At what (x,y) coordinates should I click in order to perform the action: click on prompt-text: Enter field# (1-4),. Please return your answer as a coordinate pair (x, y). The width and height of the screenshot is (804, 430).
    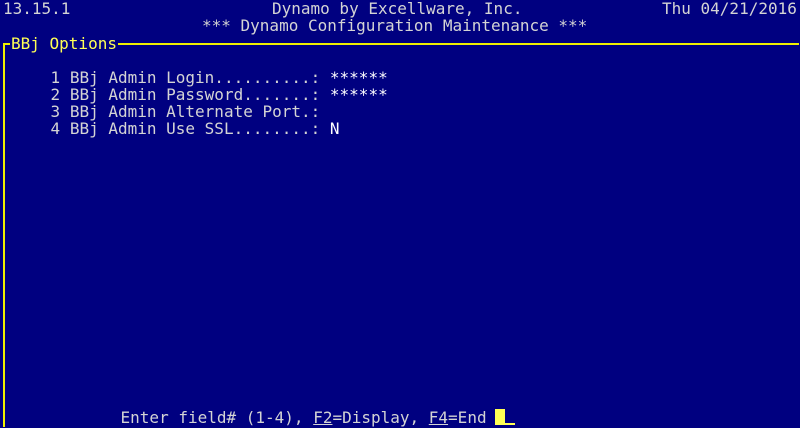
    Looking at the image, I should click on (217, 417).